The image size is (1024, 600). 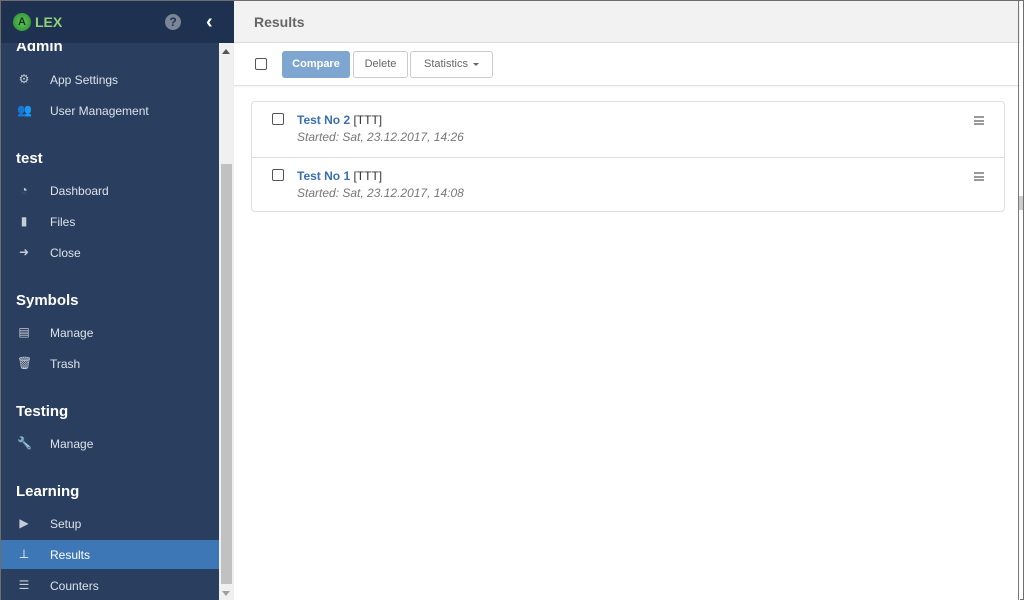 What do you see at coordinates (24, 443) in the screenshot?
I see `wrench-icon: 🔧` at bounding box center [24, 443].